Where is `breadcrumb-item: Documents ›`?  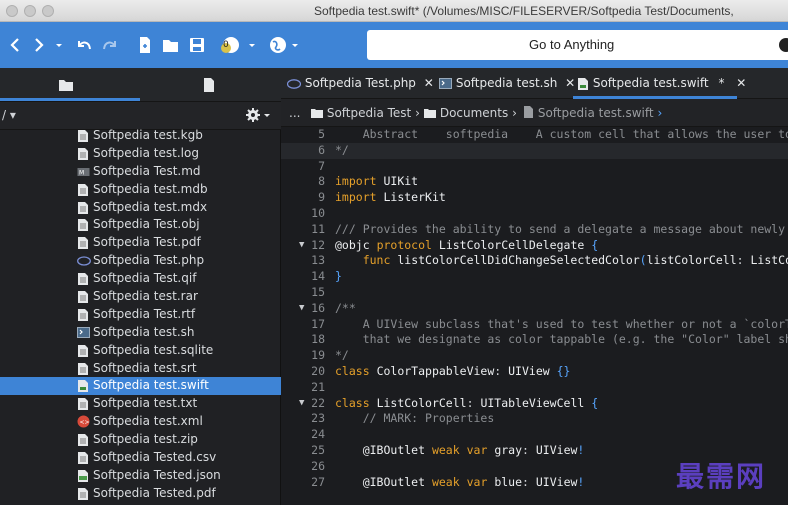 breadcrumb-item: Documents › is located at coordinates (470, 113).